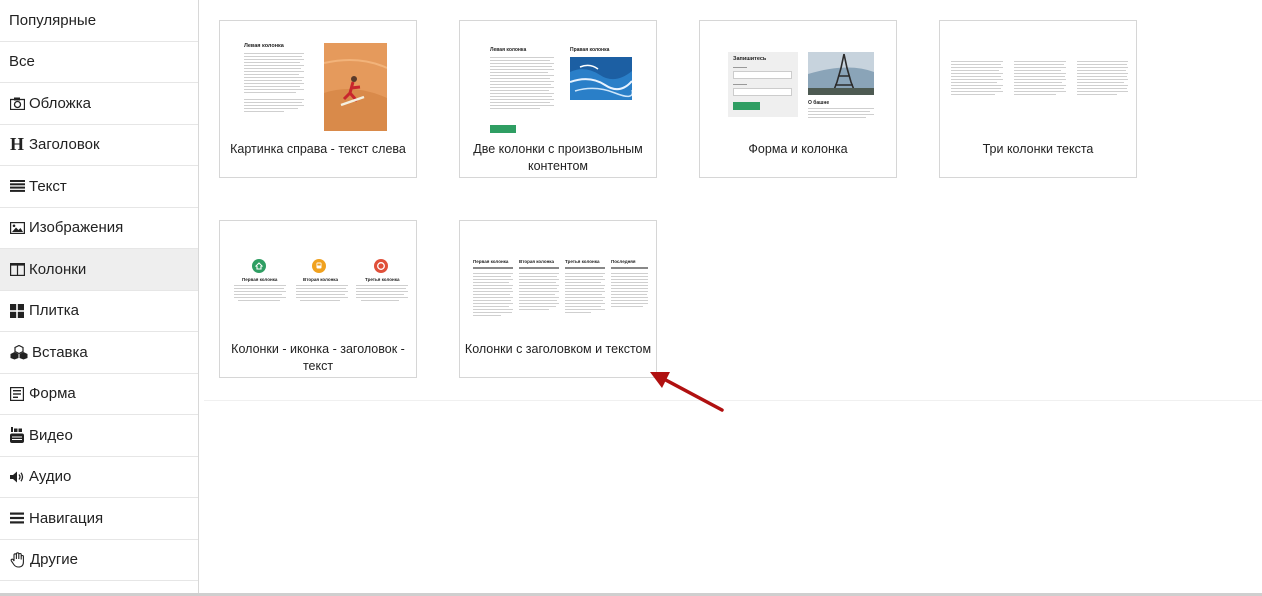 This screenshot has height=596, width=1262. What do you see at coordinates (99, 62) in the screenshot?
I see `sidebar-item-all: Все` at bounding box center [99, 62].